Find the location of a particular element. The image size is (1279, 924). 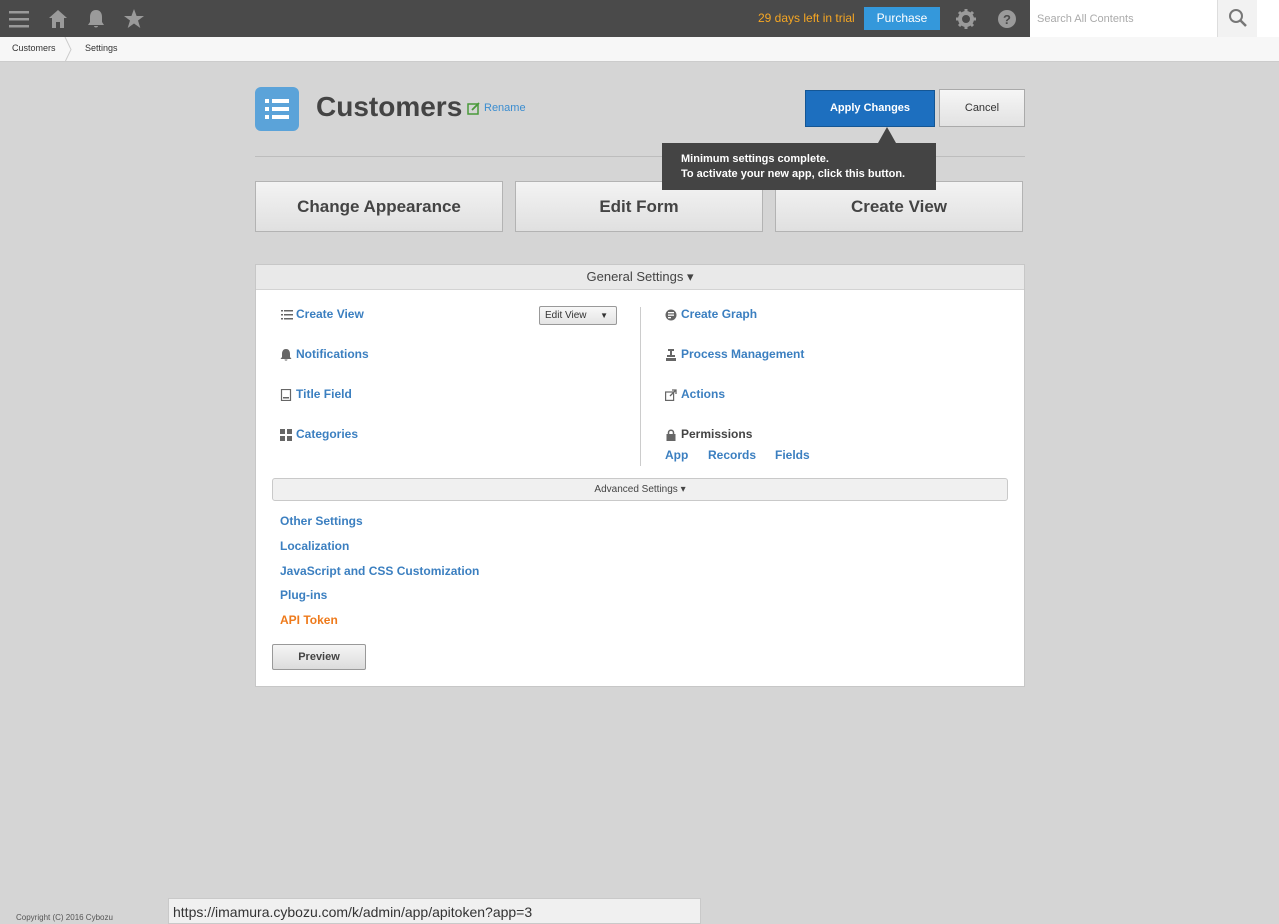

advanced-settings-header: Advanced Settings ▾ is located at coordinates (640, 489).